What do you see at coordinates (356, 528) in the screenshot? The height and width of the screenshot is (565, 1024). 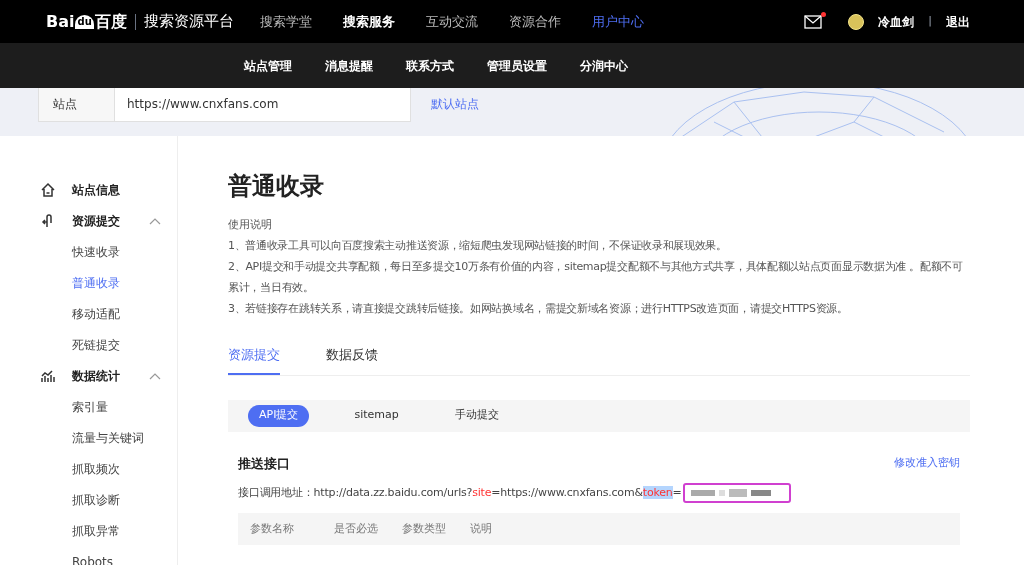 I see `column-header: 是否必选` at bounding box center [356, 528].